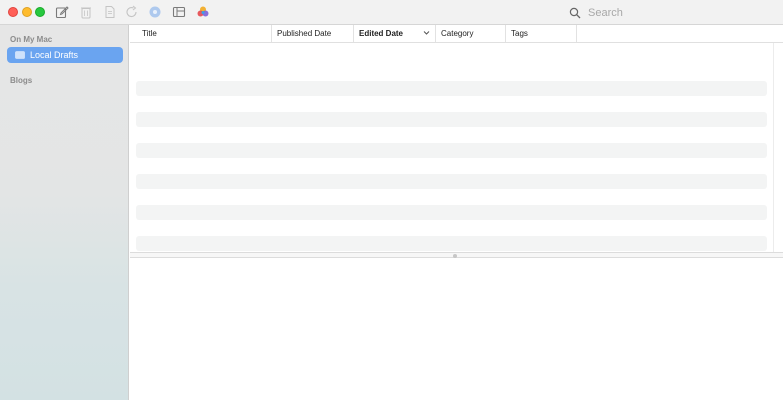 The image size is (783, 400). Describe the element at coordinates (391, 12) in the screenshot. I see `title-bar` at that location.